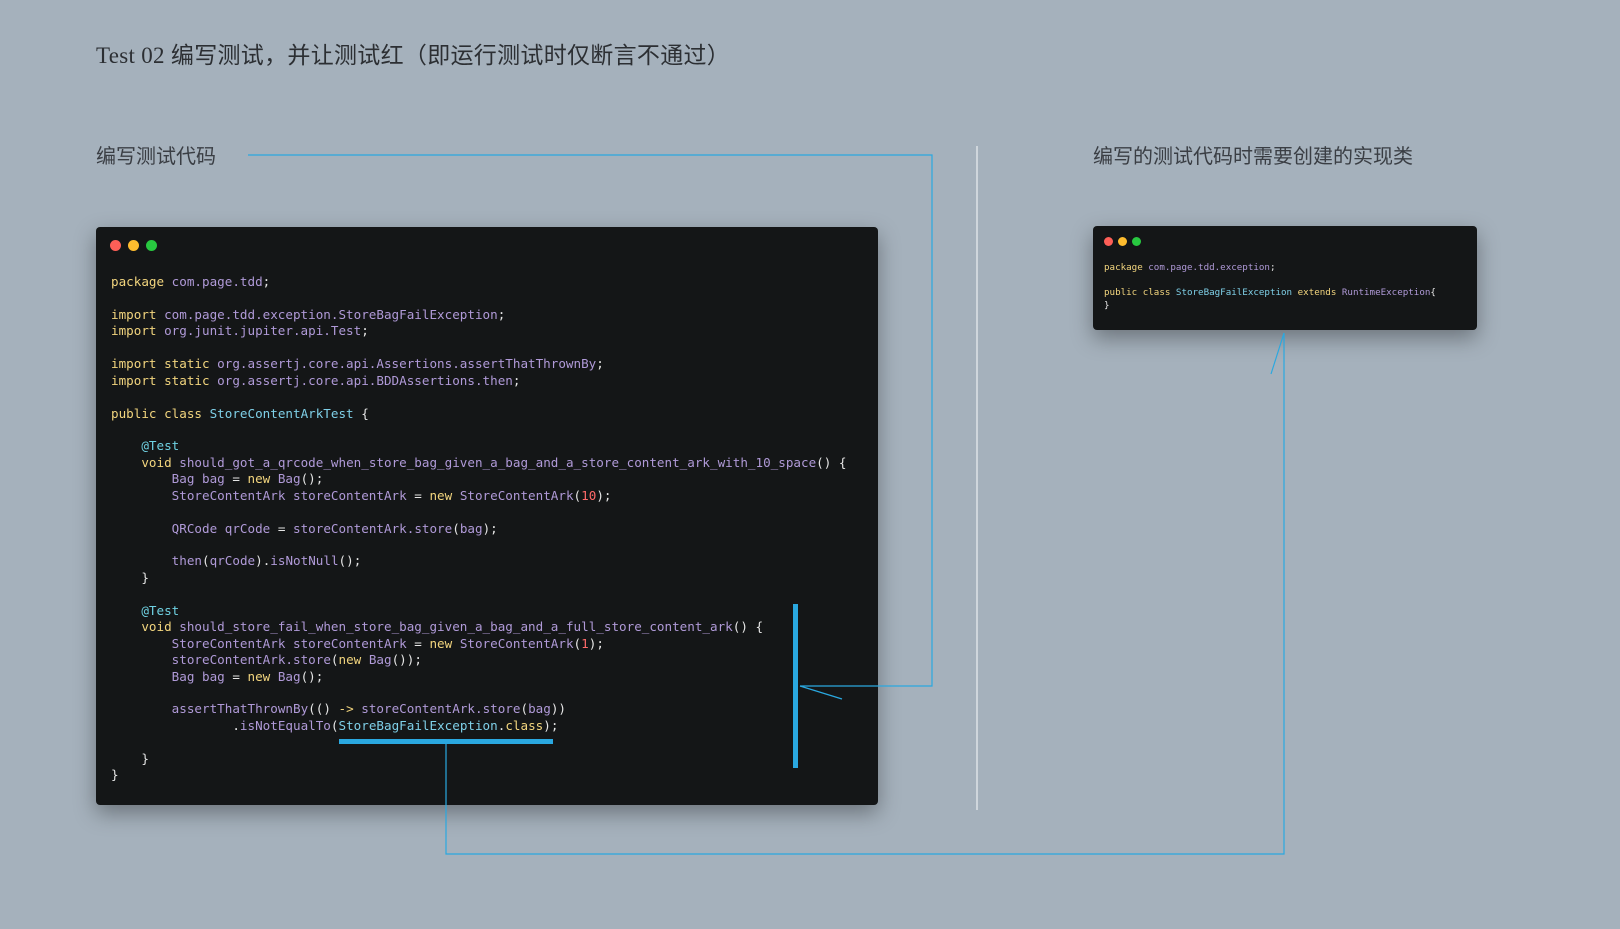 The image size is (1620, 929). Describe the element at coordinates (446, 741) in the screenshot. I see `exception-underline` at that location.